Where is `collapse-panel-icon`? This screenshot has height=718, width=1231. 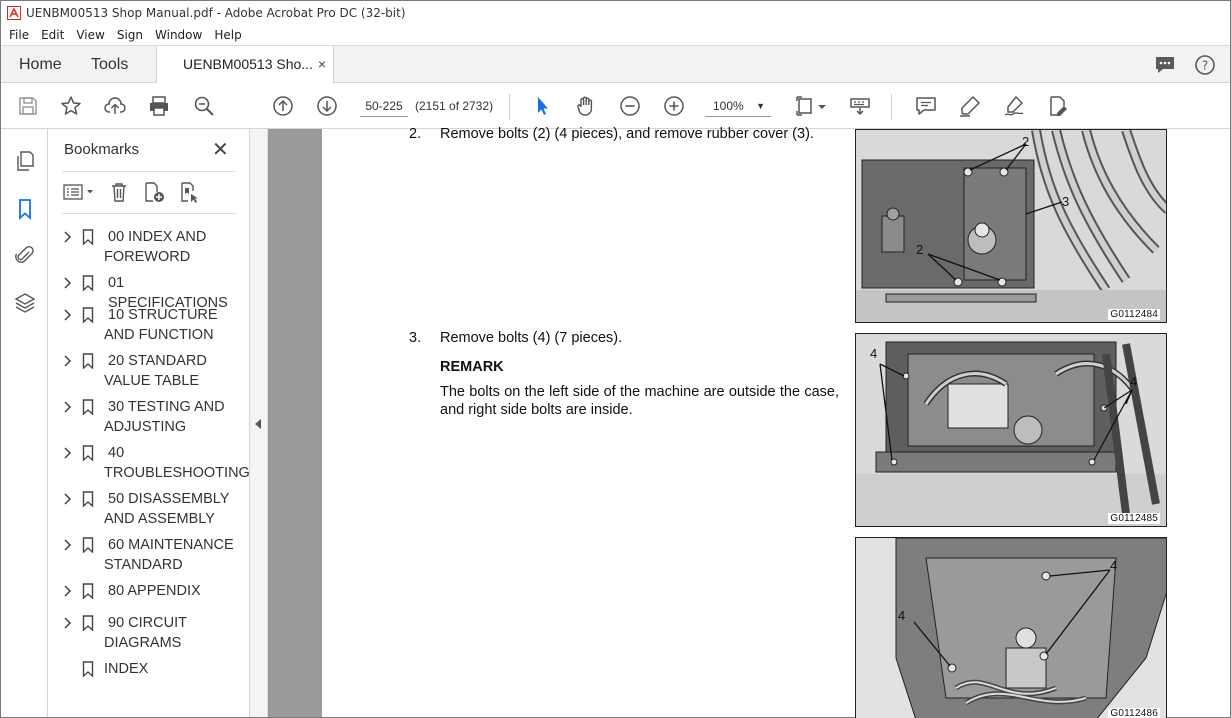
collapse-panel-icon is located at coordinates (258, 424).